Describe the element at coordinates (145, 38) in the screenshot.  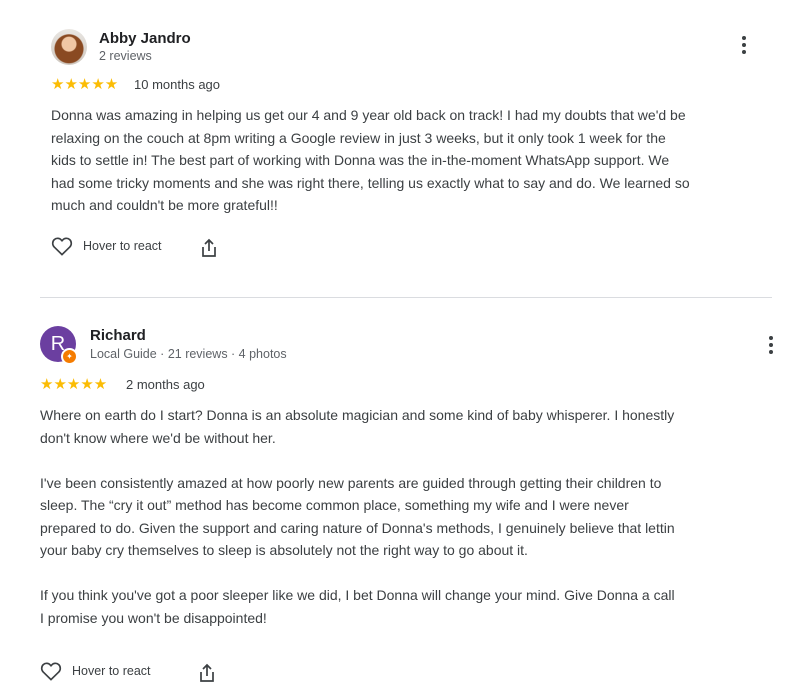
I see `reviewer-name: Abby Jandro` at that location.